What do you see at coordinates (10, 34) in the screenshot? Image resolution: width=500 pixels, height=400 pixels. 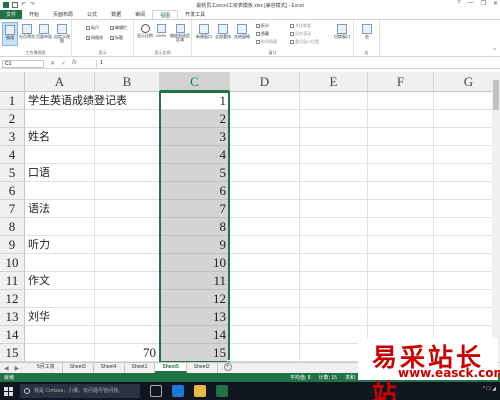 I see `view-normal-button: 普通` at bounding box center [10, 34].